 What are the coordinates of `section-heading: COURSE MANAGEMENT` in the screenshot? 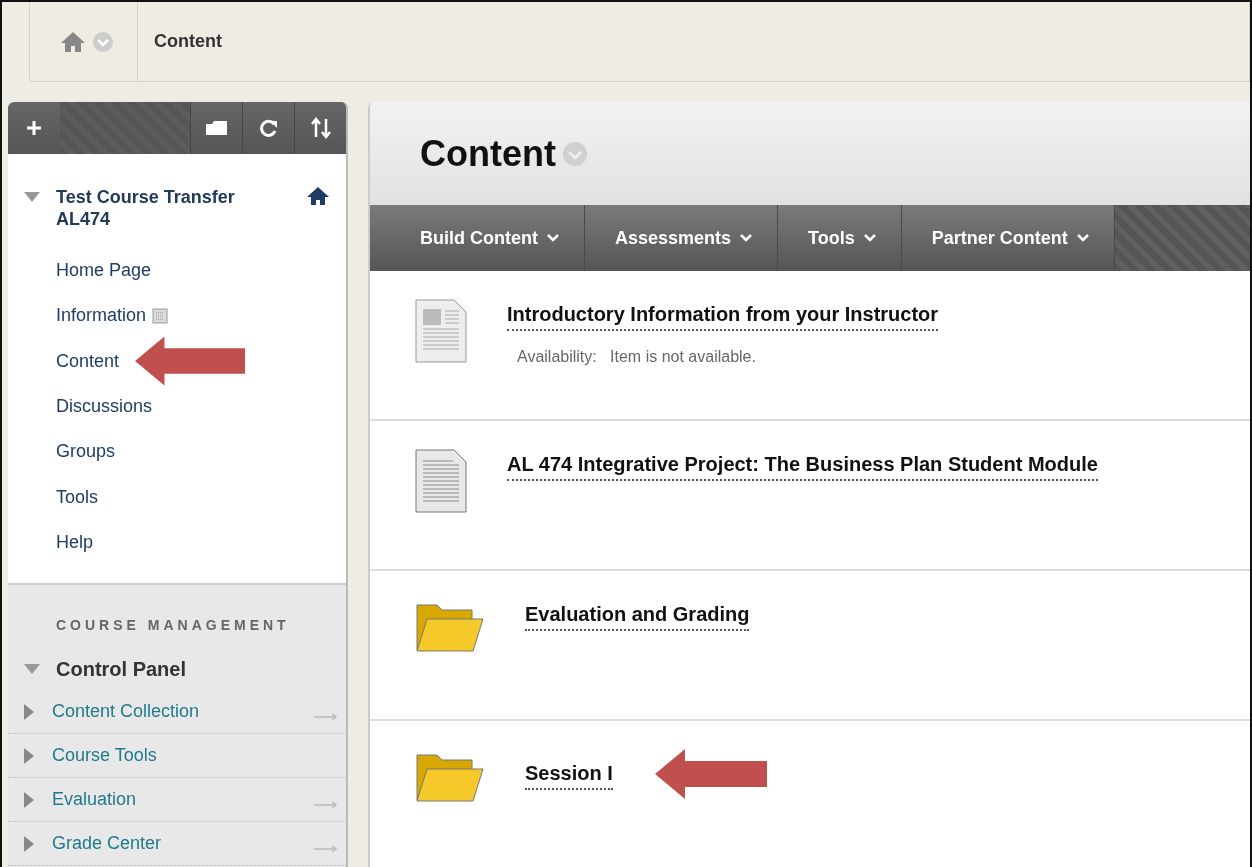 It's located at (173, 626).